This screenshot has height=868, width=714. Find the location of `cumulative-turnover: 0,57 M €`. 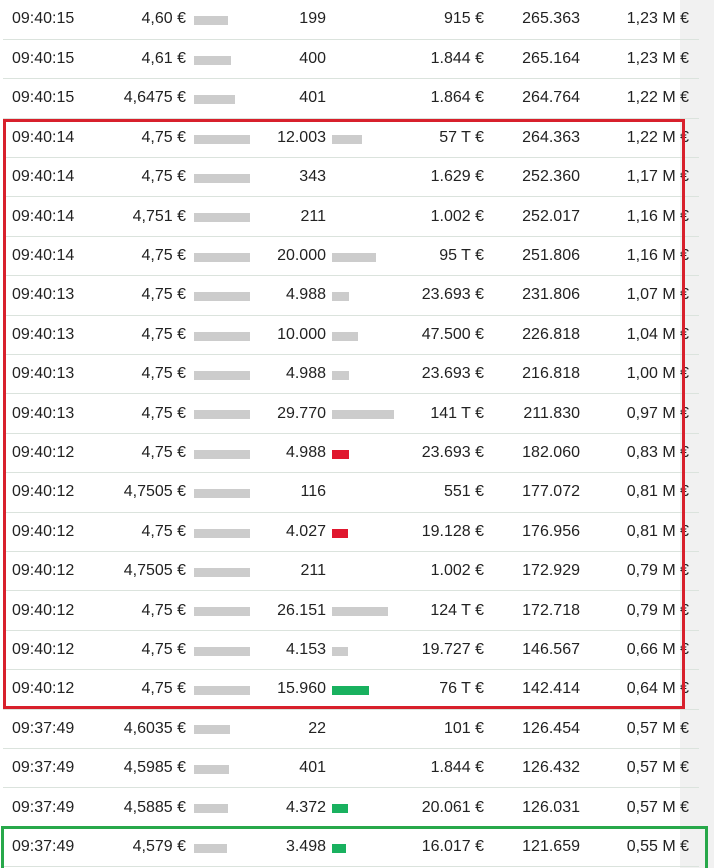

cumulative-turnover: 0,57 M € is located at coordinates (639, 768).